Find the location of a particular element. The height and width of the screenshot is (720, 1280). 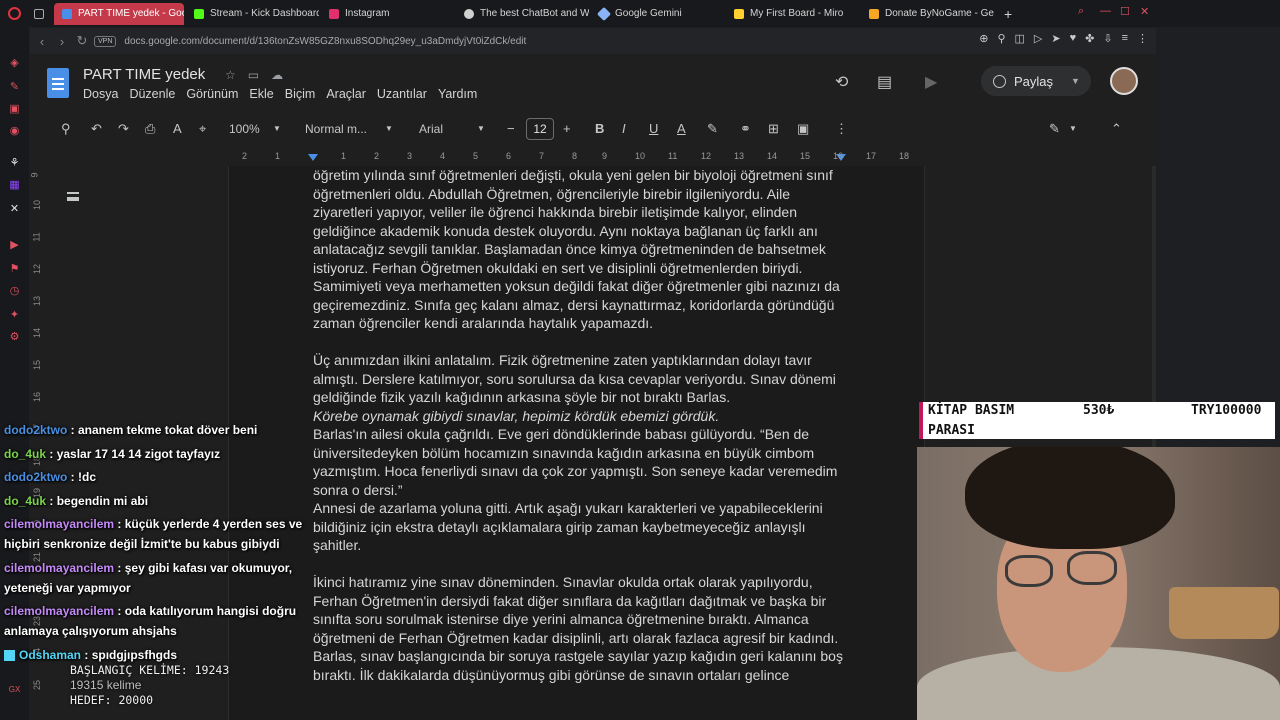

menu-format: Biçim is located at coordinates (300, 94).